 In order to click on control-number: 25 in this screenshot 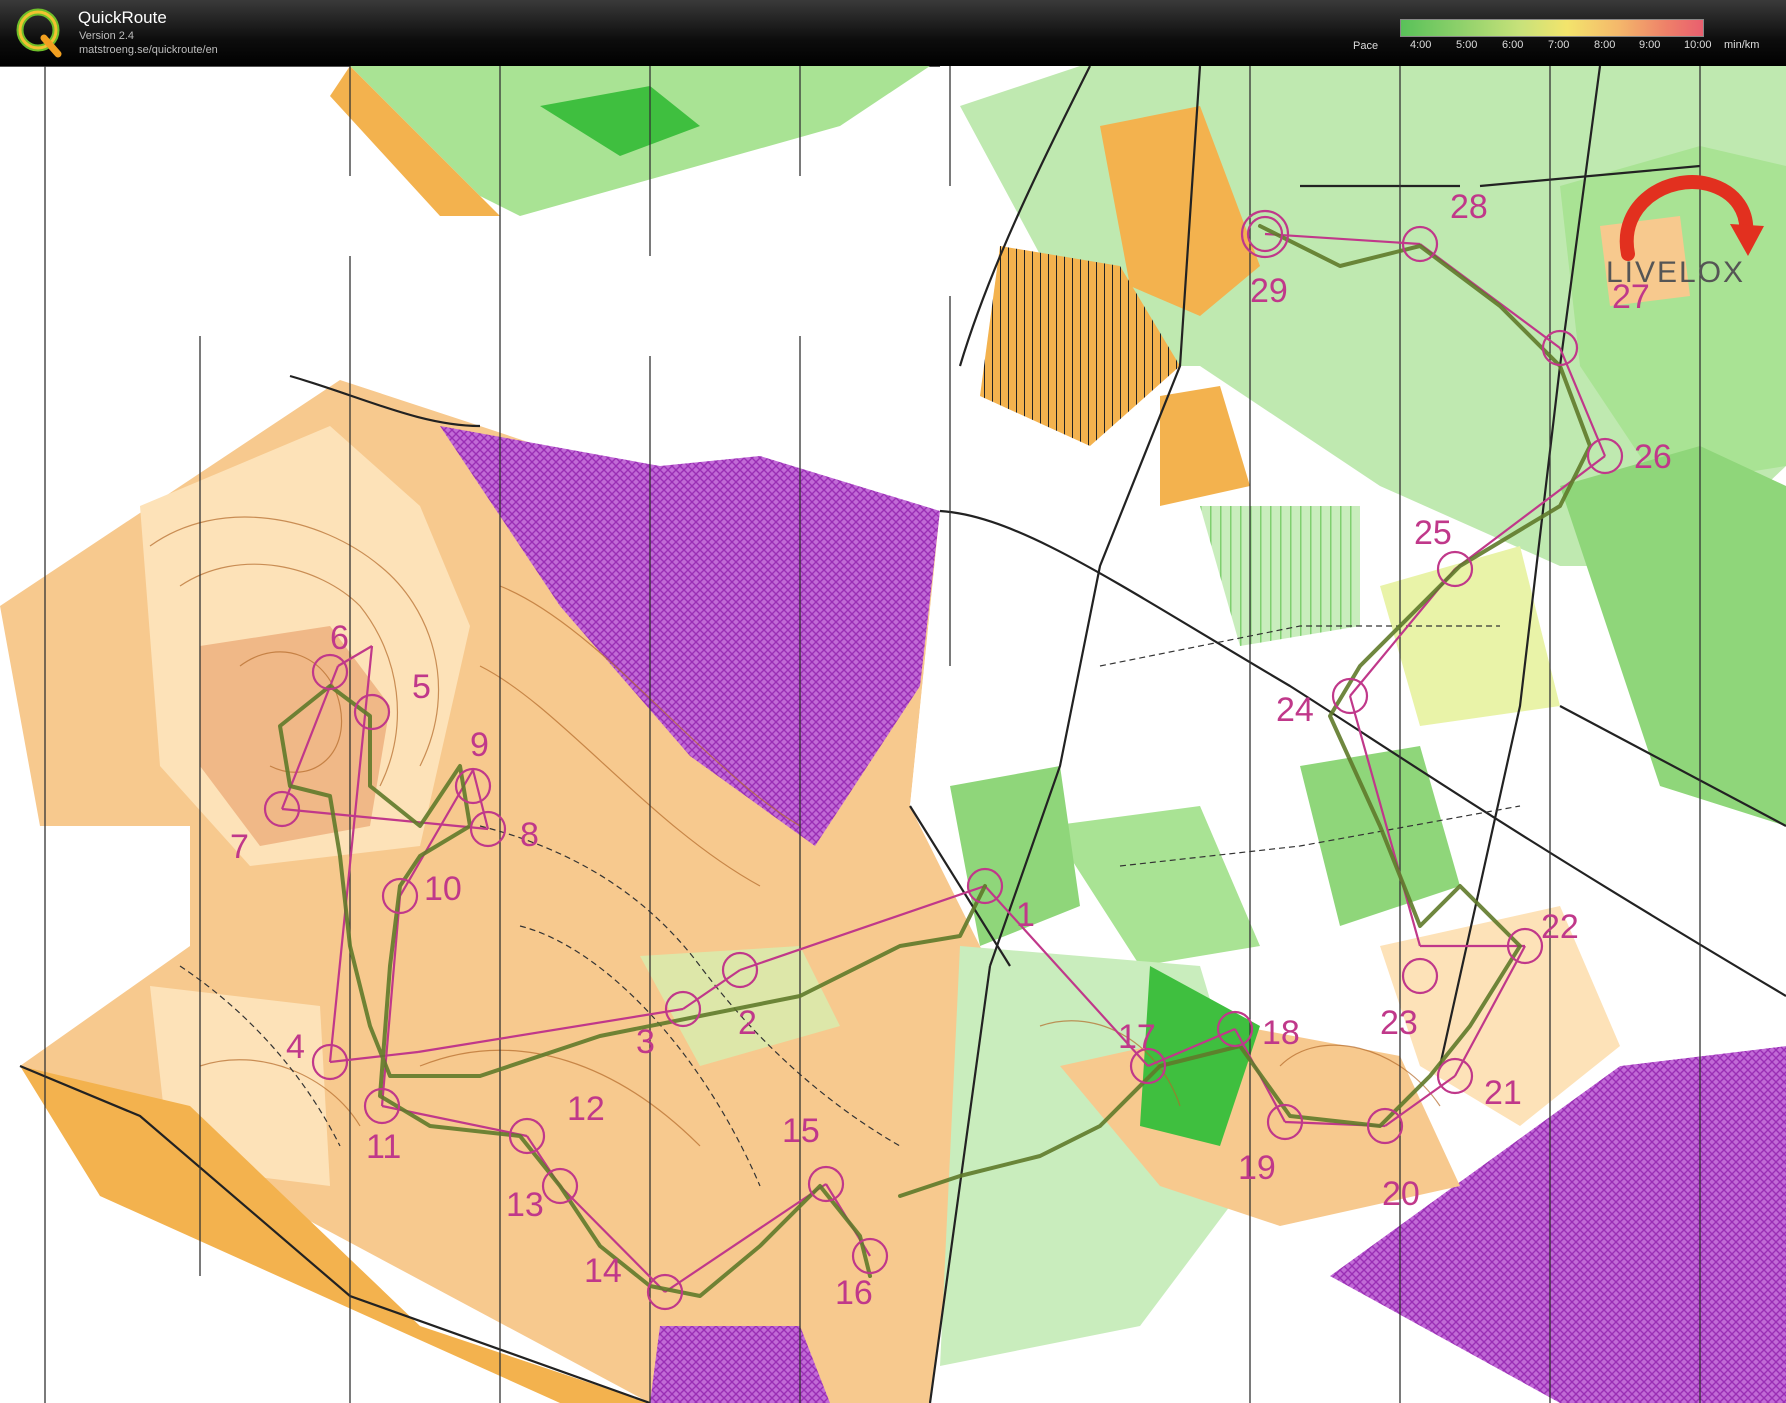, I will do `click(1433, 533)`.